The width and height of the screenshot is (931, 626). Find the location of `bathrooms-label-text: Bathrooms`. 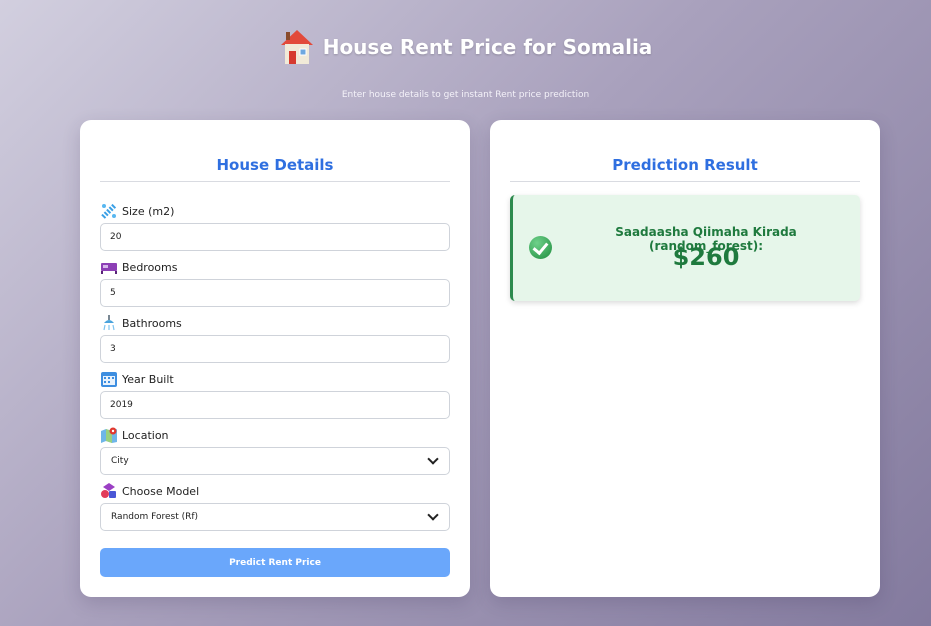

bathrooms-label-text: Bathrooms is located at coordinates (152, 323).